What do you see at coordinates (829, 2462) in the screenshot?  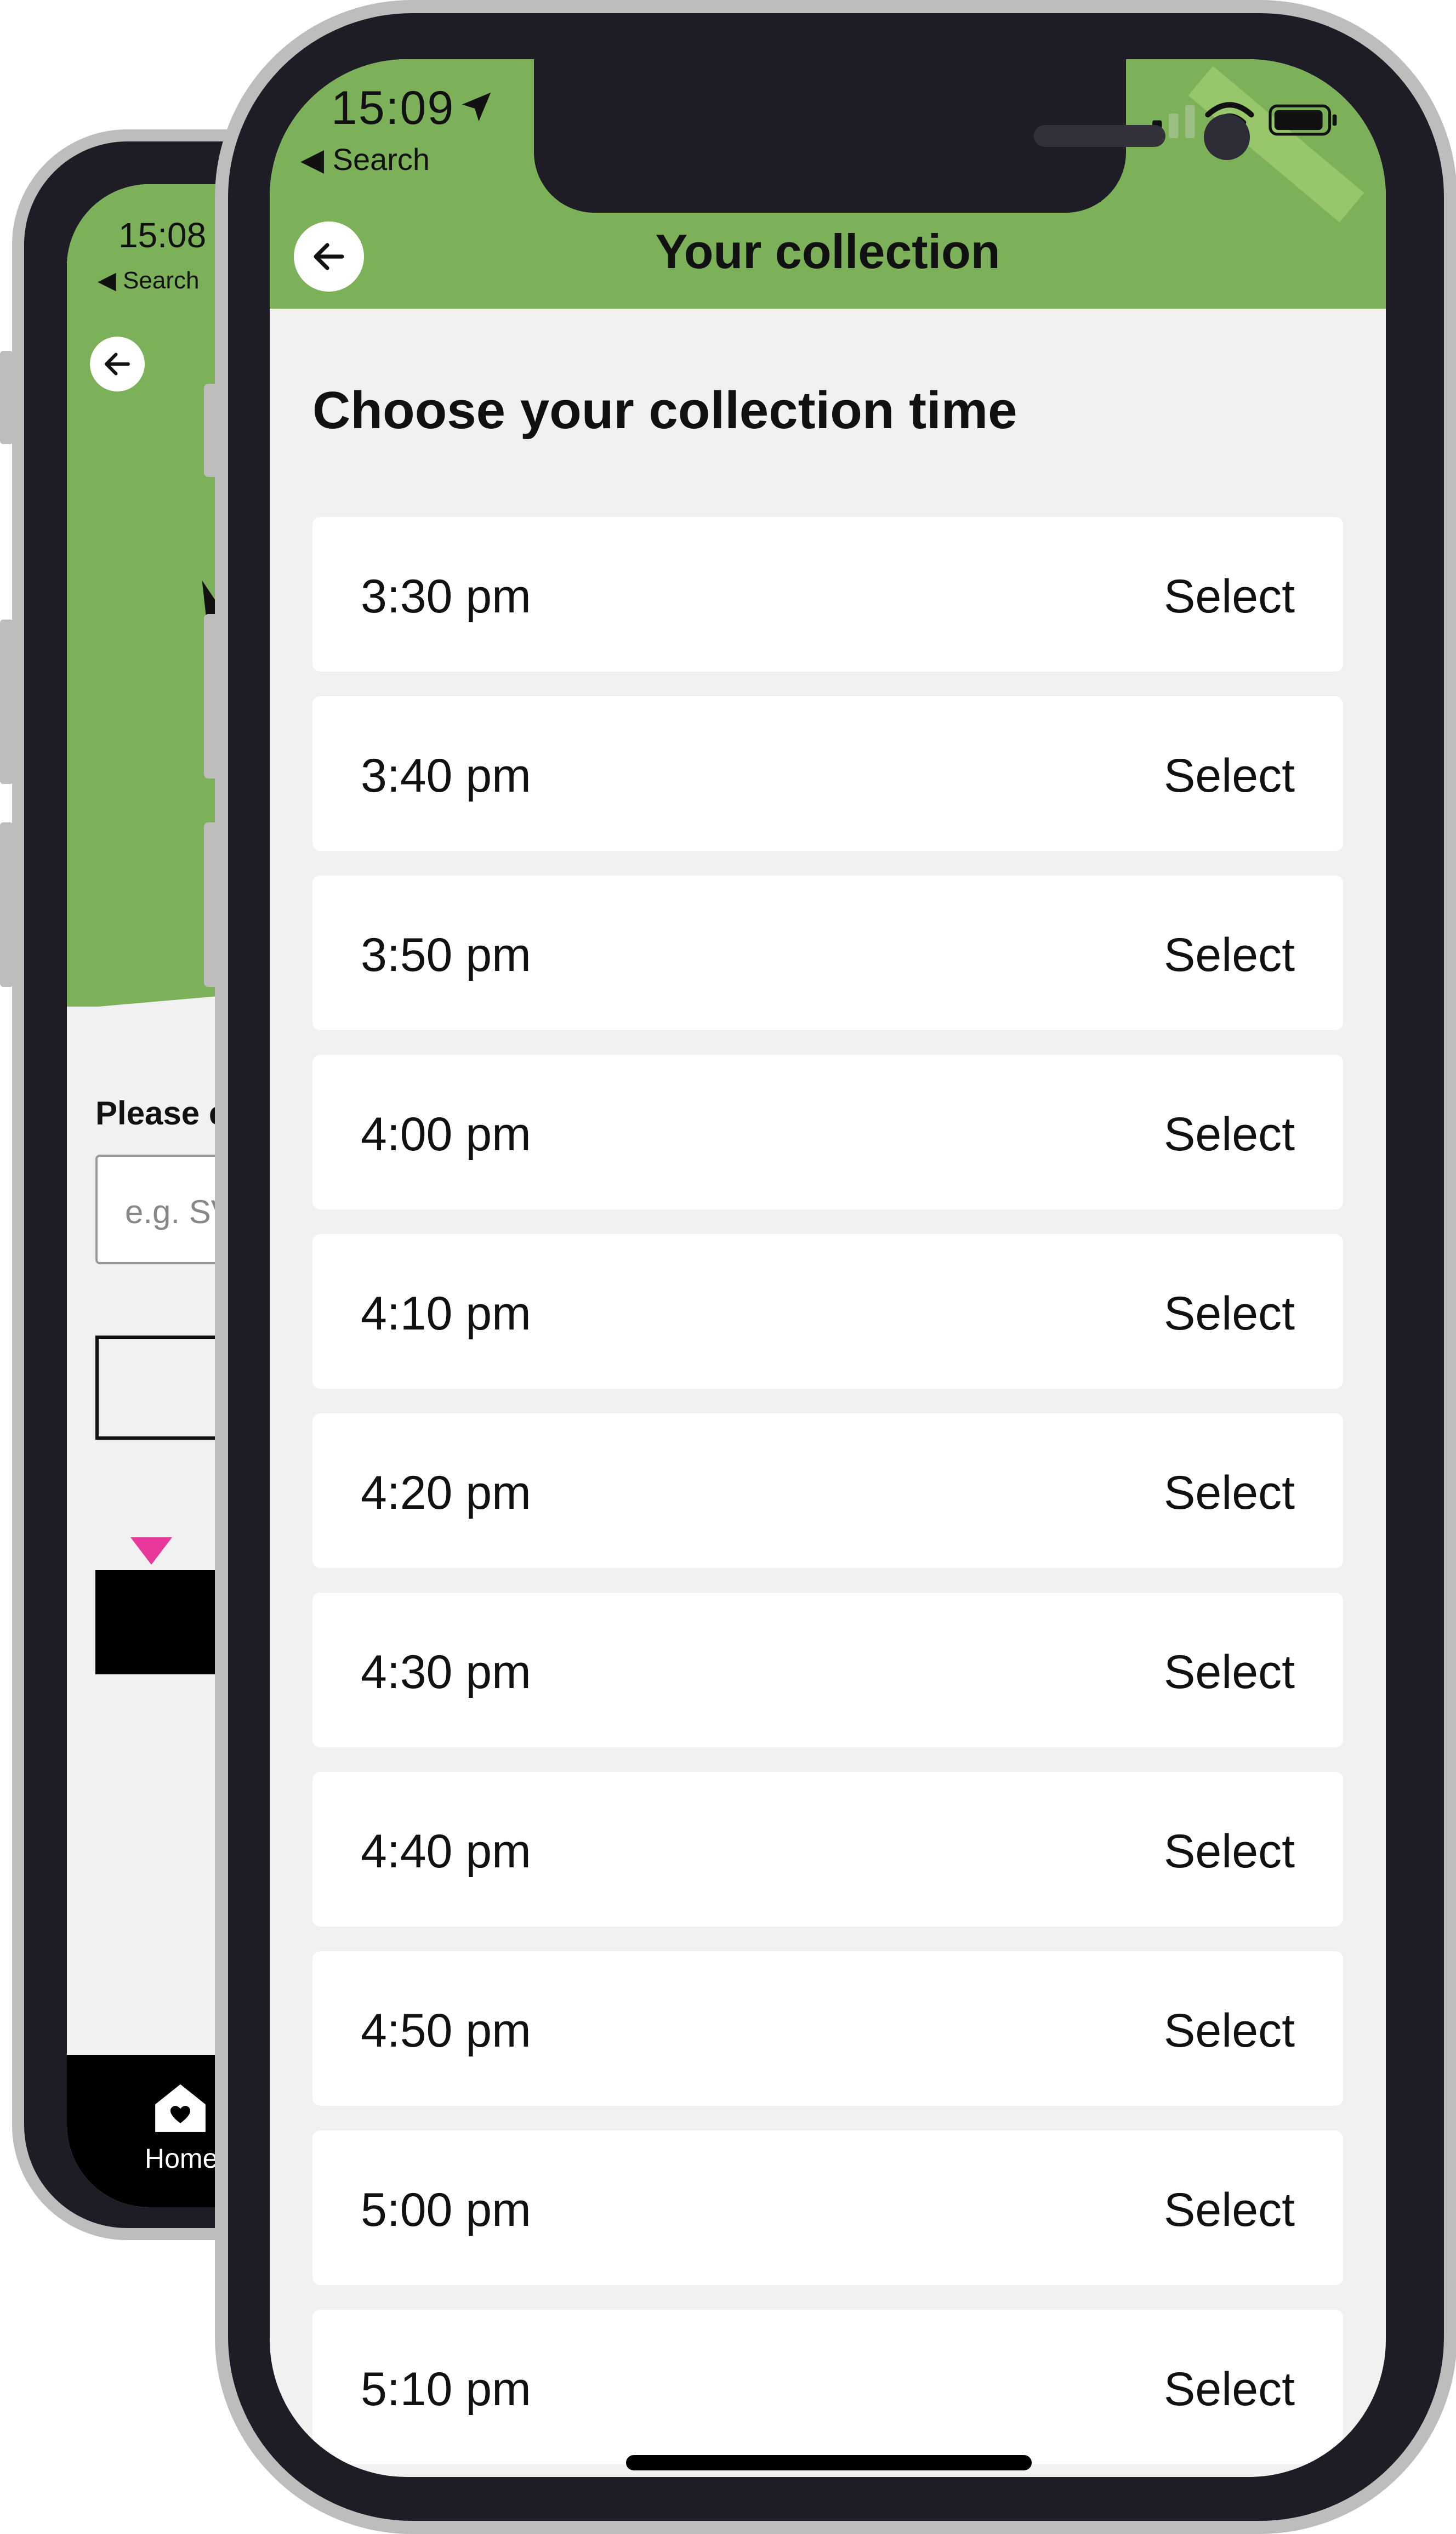 I see `home-indicator` at bounding box center [829, 2462].